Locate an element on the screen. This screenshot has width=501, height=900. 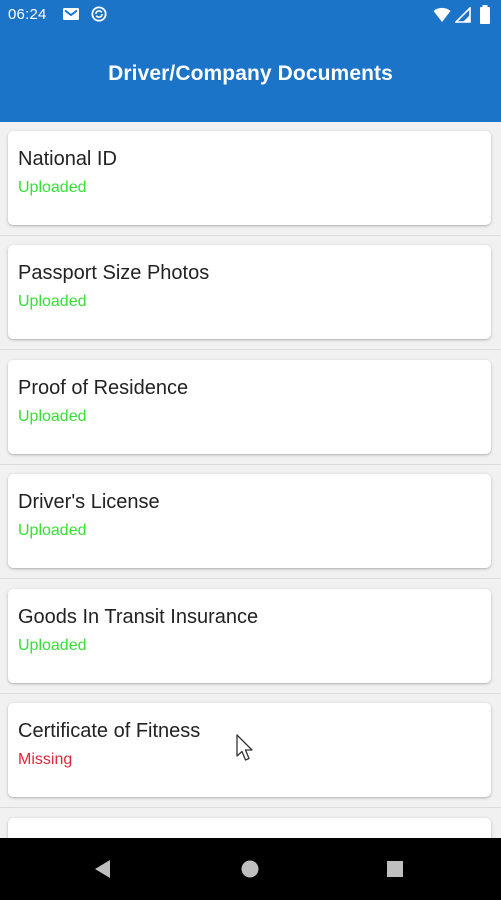
document-status: Missing is located at coordinates (45, 759).